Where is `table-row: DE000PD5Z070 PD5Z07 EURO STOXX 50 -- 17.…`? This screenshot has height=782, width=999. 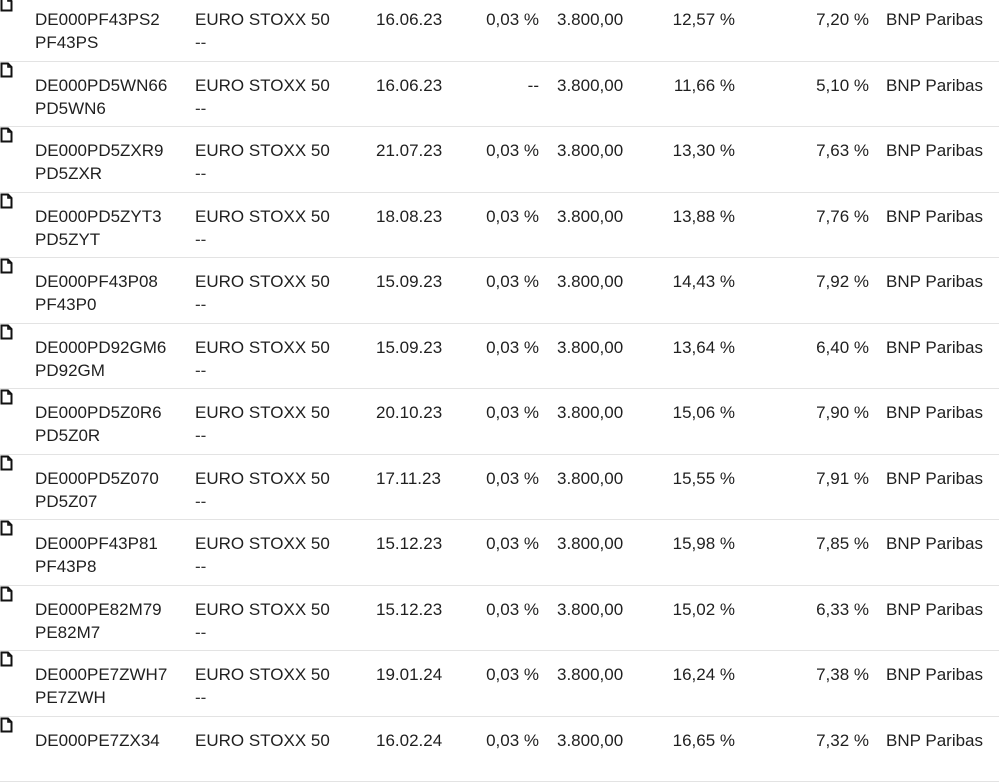 table-row: DE000PD5Z070 PD5Z07 EURO STOXX 50 -- 17.… is located at coordinates (499, 488).